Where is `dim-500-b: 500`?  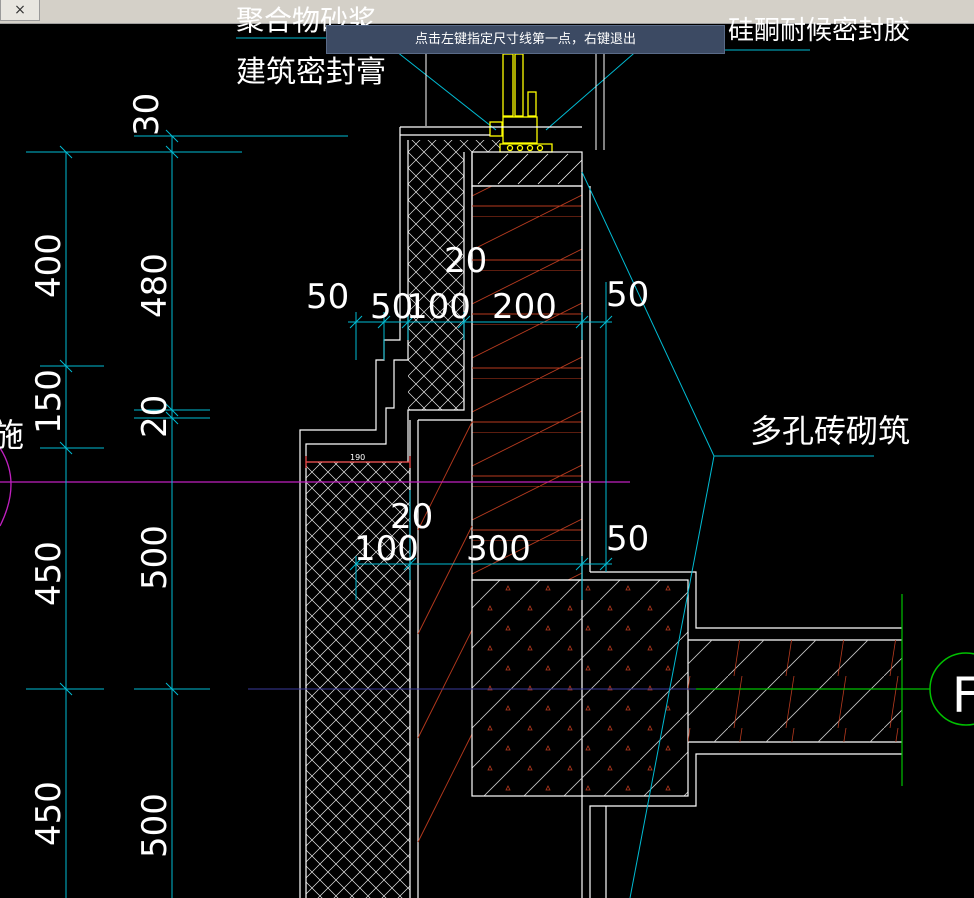
dim-500-b: 500 is located at coordinates (155, 825).